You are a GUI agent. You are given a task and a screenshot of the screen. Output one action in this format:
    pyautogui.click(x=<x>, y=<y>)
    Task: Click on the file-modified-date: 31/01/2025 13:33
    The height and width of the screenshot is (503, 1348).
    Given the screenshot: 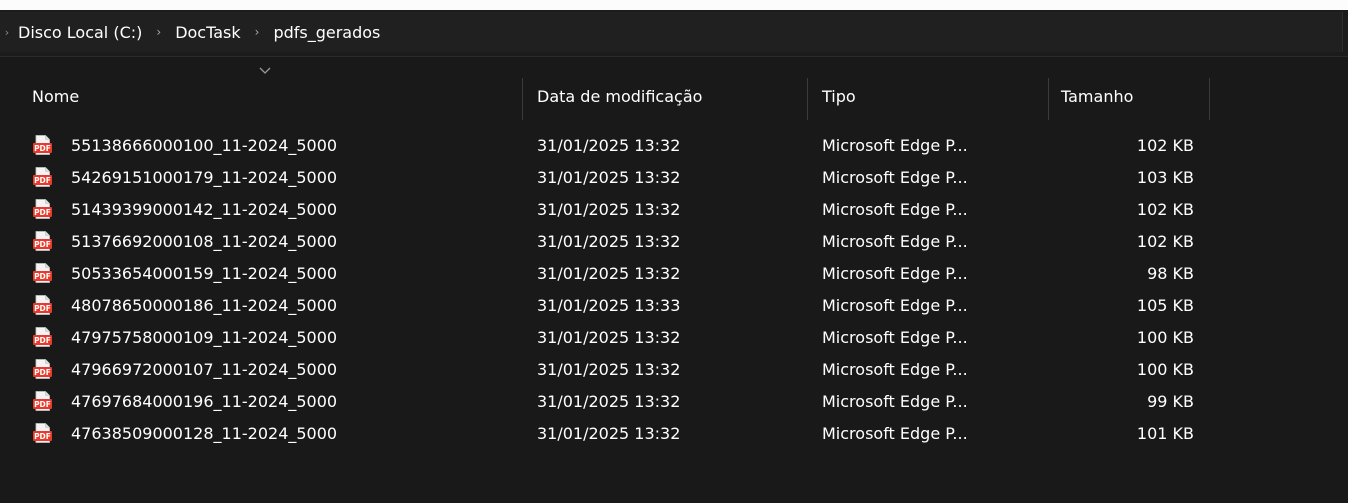 What is the action you would take?
    pyautogui.click(x=609, y=305)
    